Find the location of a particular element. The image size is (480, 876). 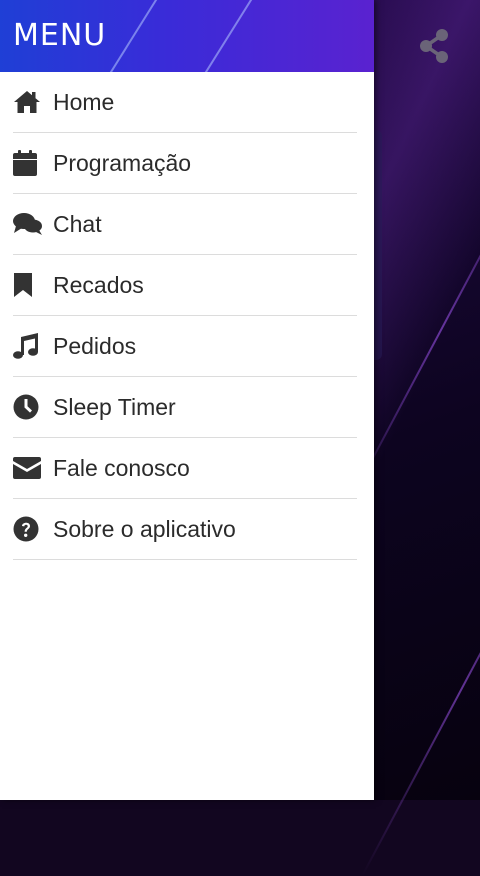

share-icon is located at coordinates (434, 46).